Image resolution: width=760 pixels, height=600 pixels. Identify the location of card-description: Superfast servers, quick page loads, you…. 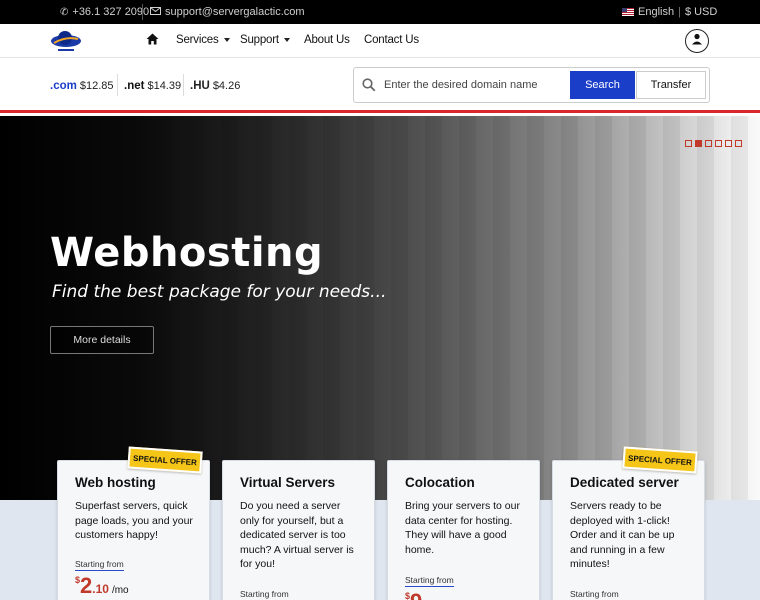
(134, 520).